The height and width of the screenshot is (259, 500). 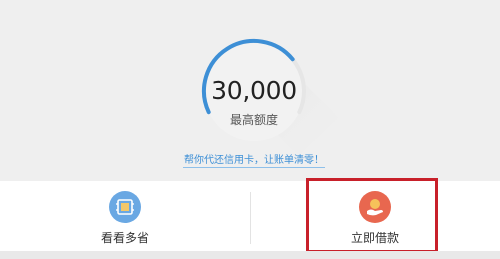 What do you see at coordinates (254, 90) in the screenshot?
I see `credit-amount: 30,000` at bounding box center [254, 90].